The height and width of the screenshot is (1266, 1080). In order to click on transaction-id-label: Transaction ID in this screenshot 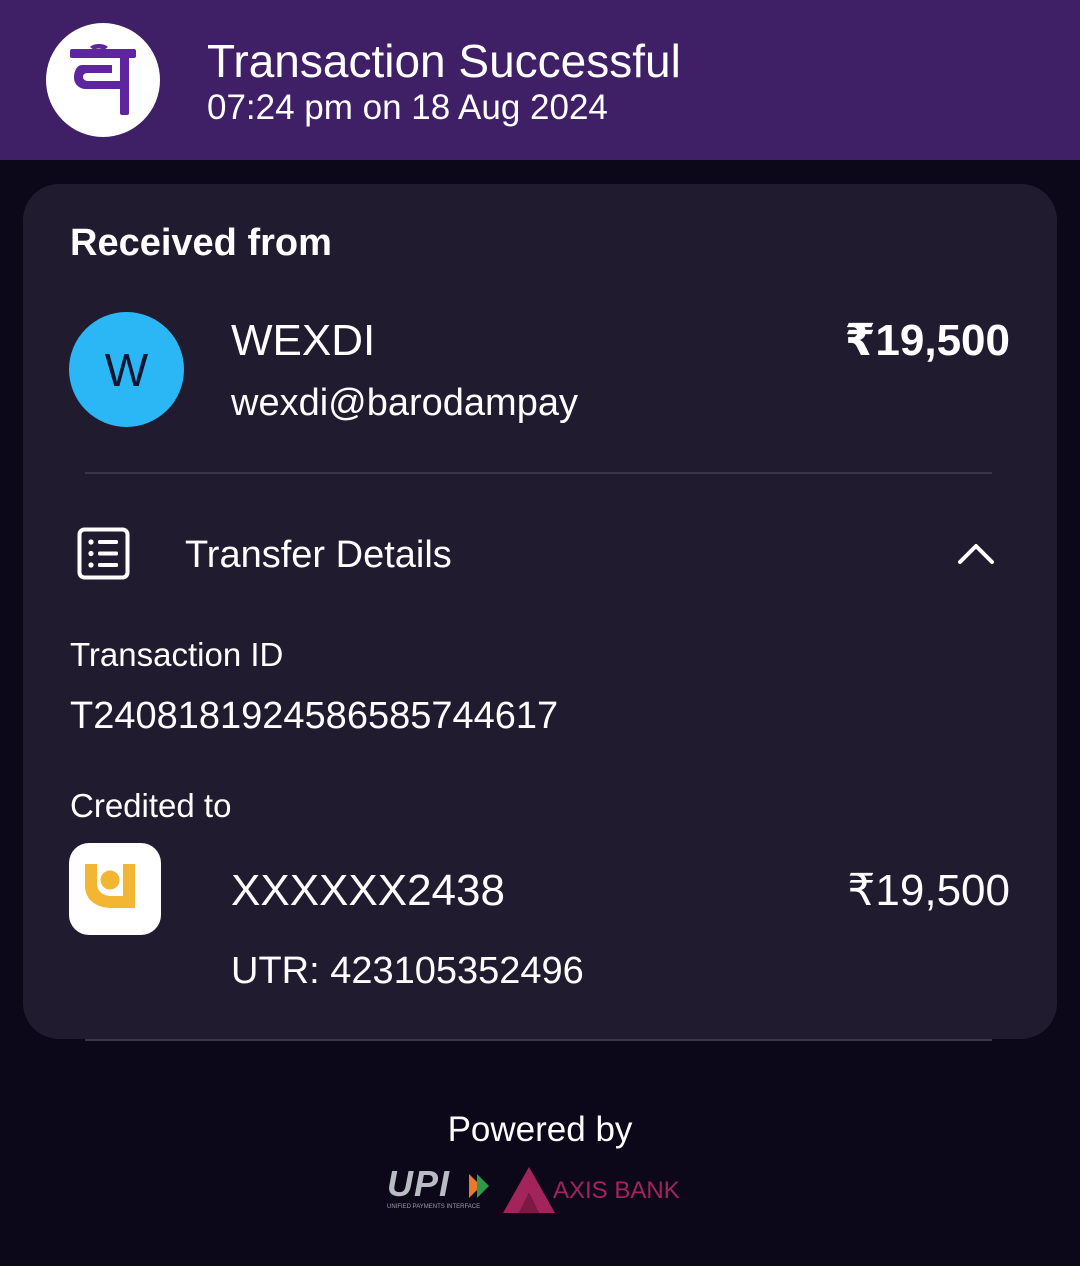, I will do `click(177, 654)`.